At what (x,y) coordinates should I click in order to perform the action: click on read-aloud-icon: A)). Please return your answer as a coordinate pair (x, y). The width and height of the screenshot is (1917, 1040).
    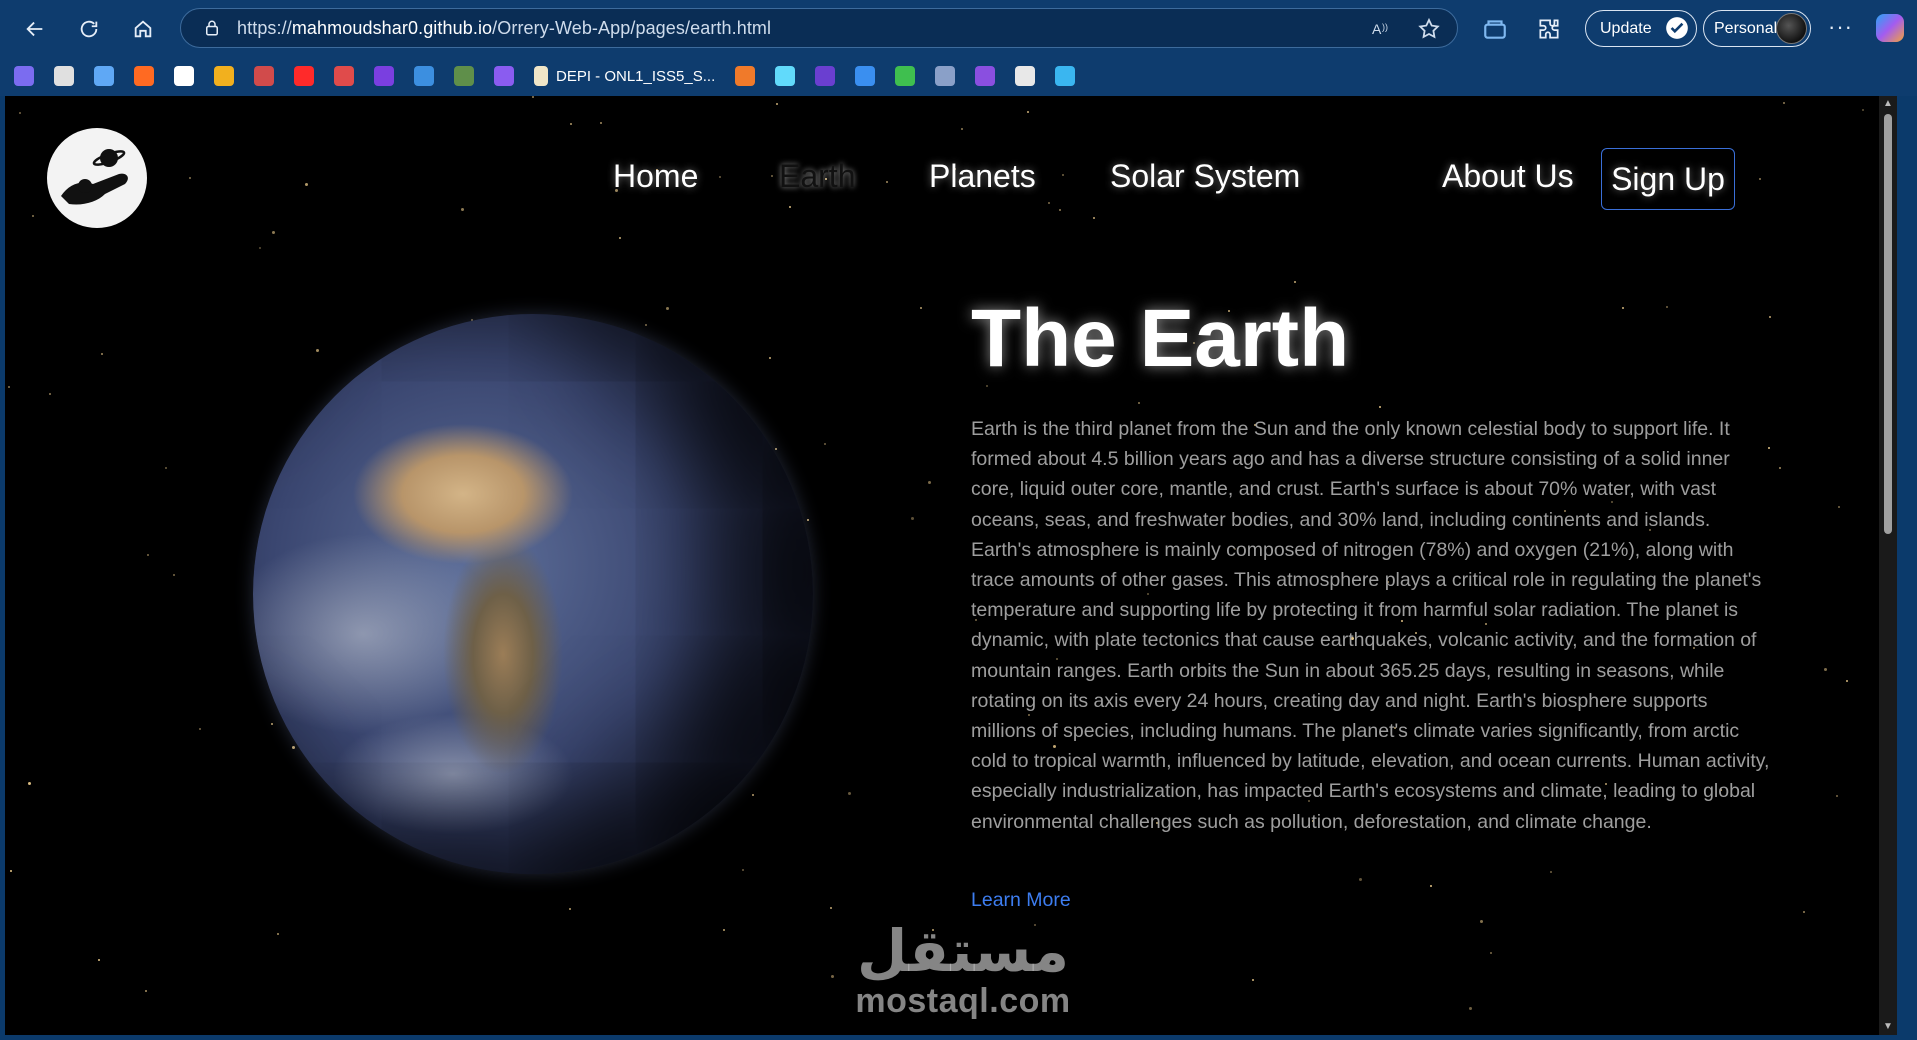
    Looking at the image, I should click on (1381, 29).